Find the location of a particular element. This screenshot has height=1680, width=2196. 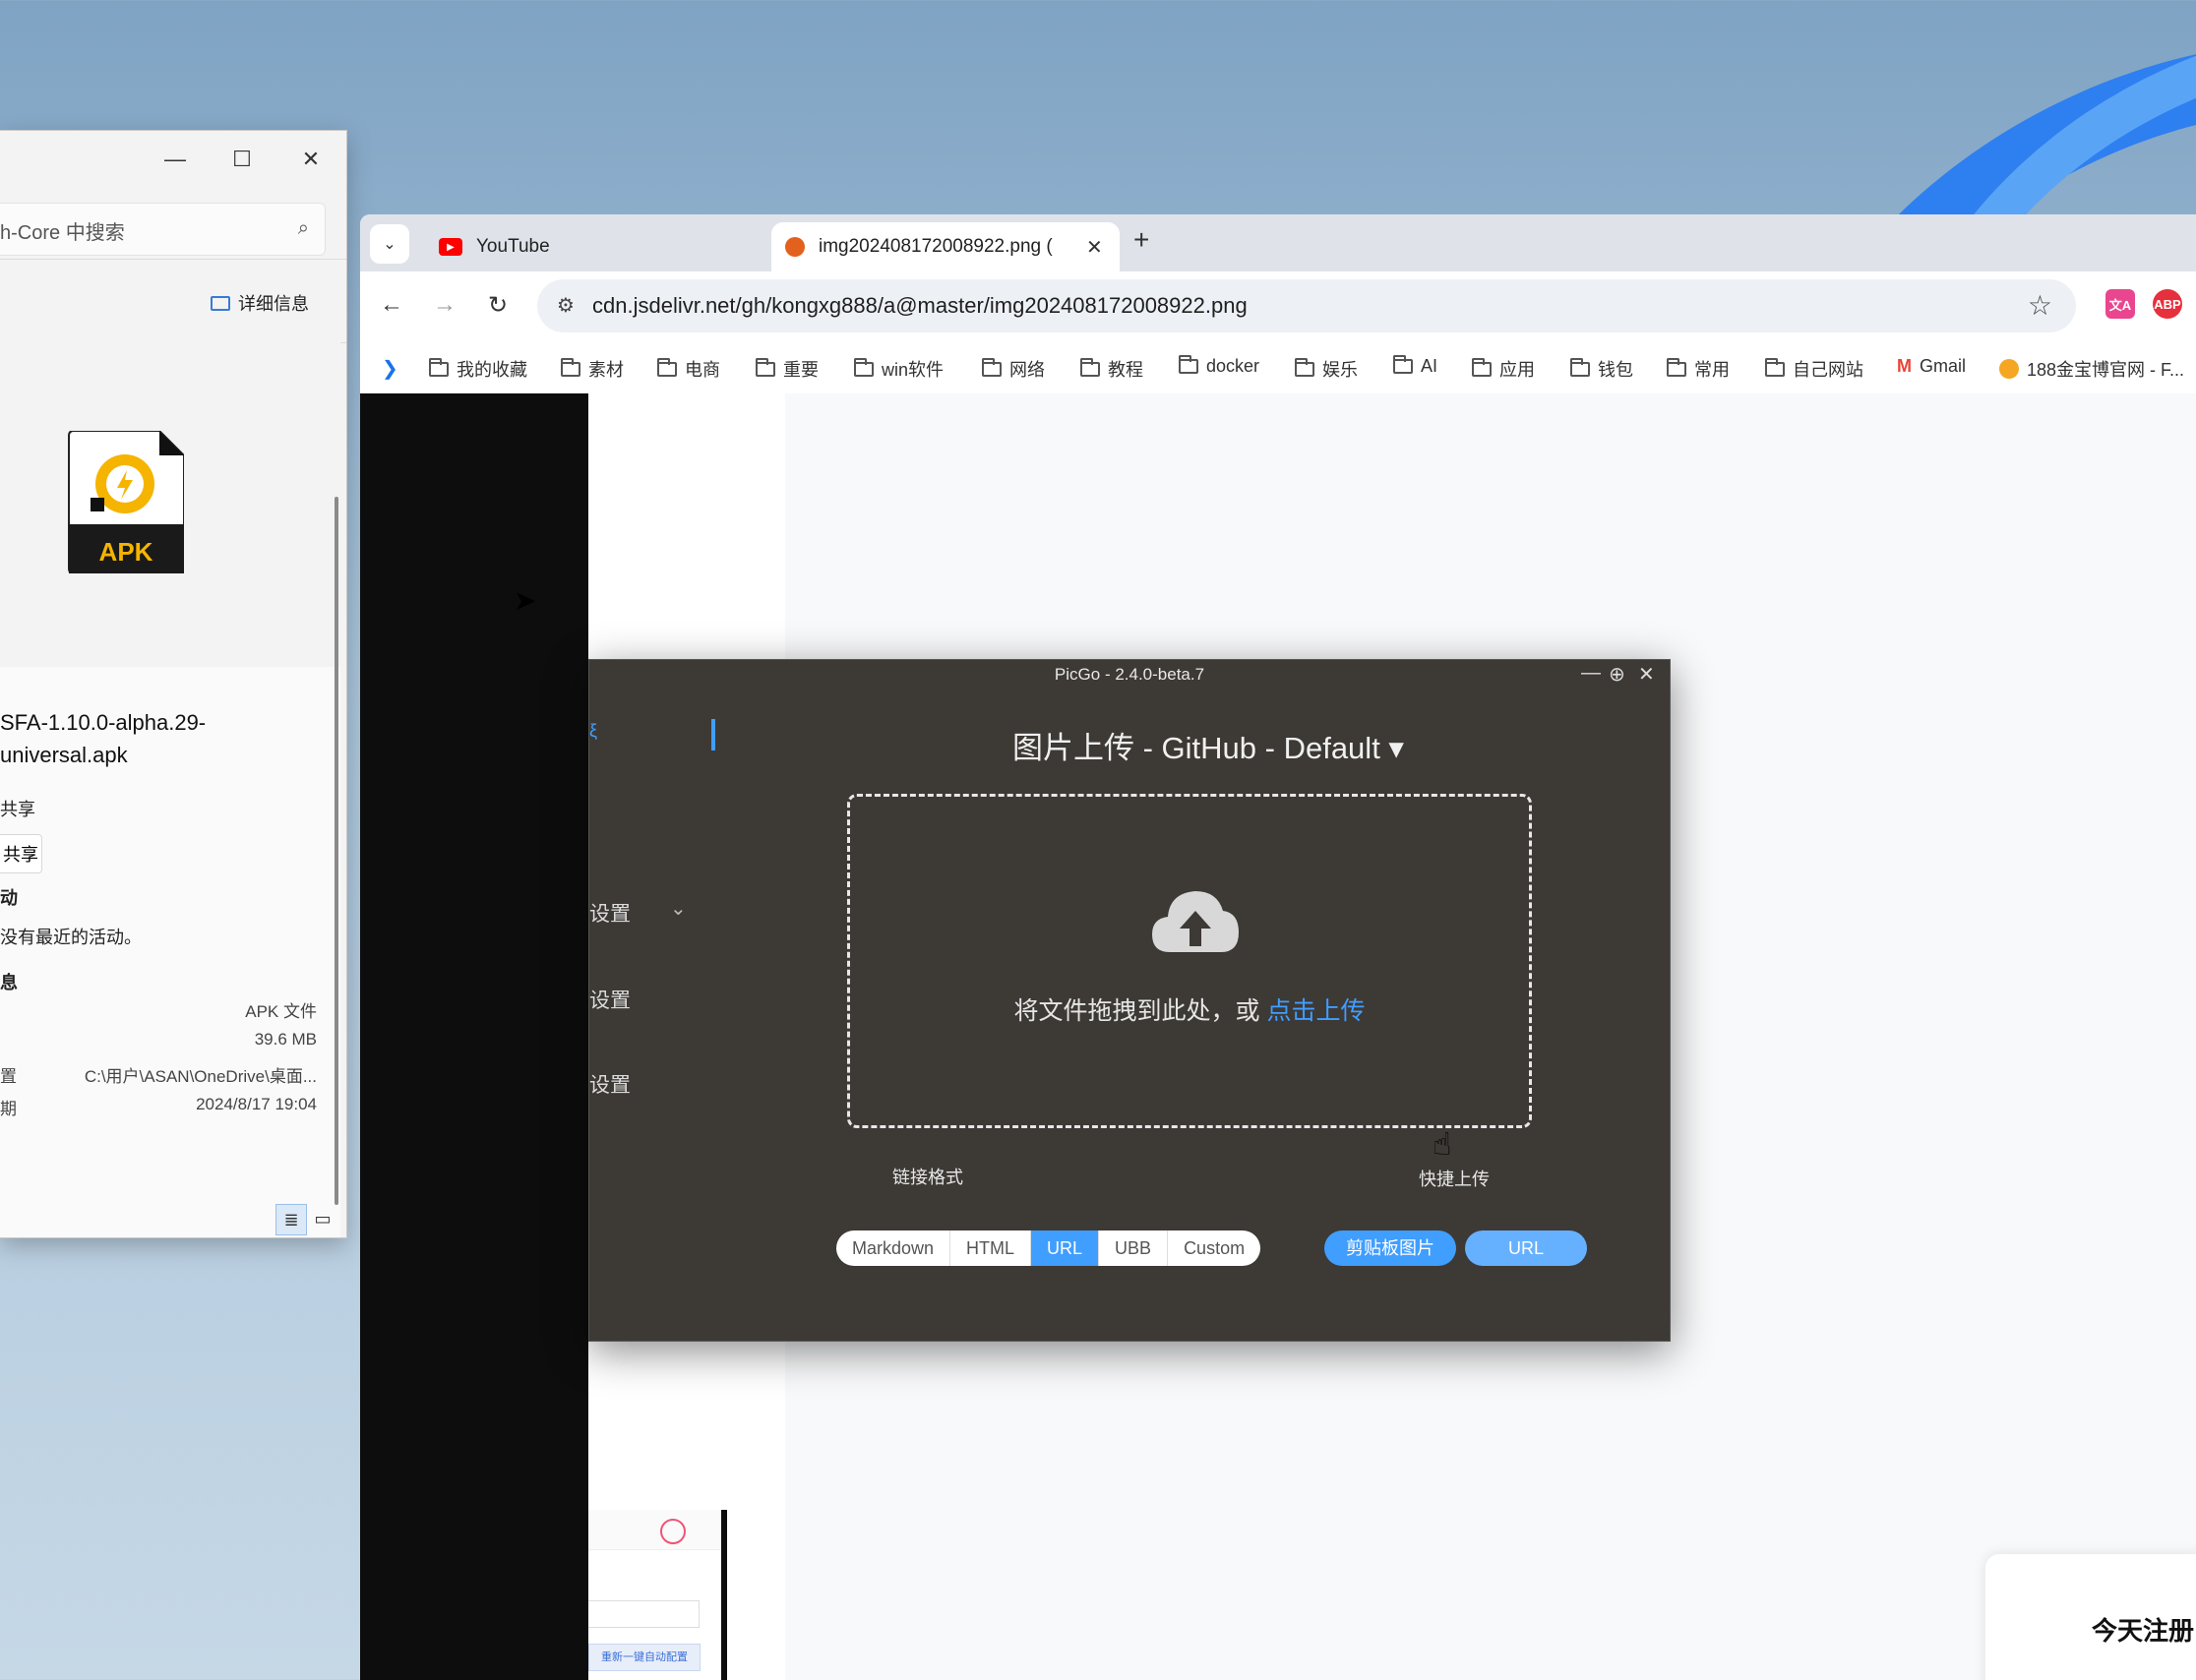

search-placeholder: h-Core 中搜索 is located at coordinates (62, 233).